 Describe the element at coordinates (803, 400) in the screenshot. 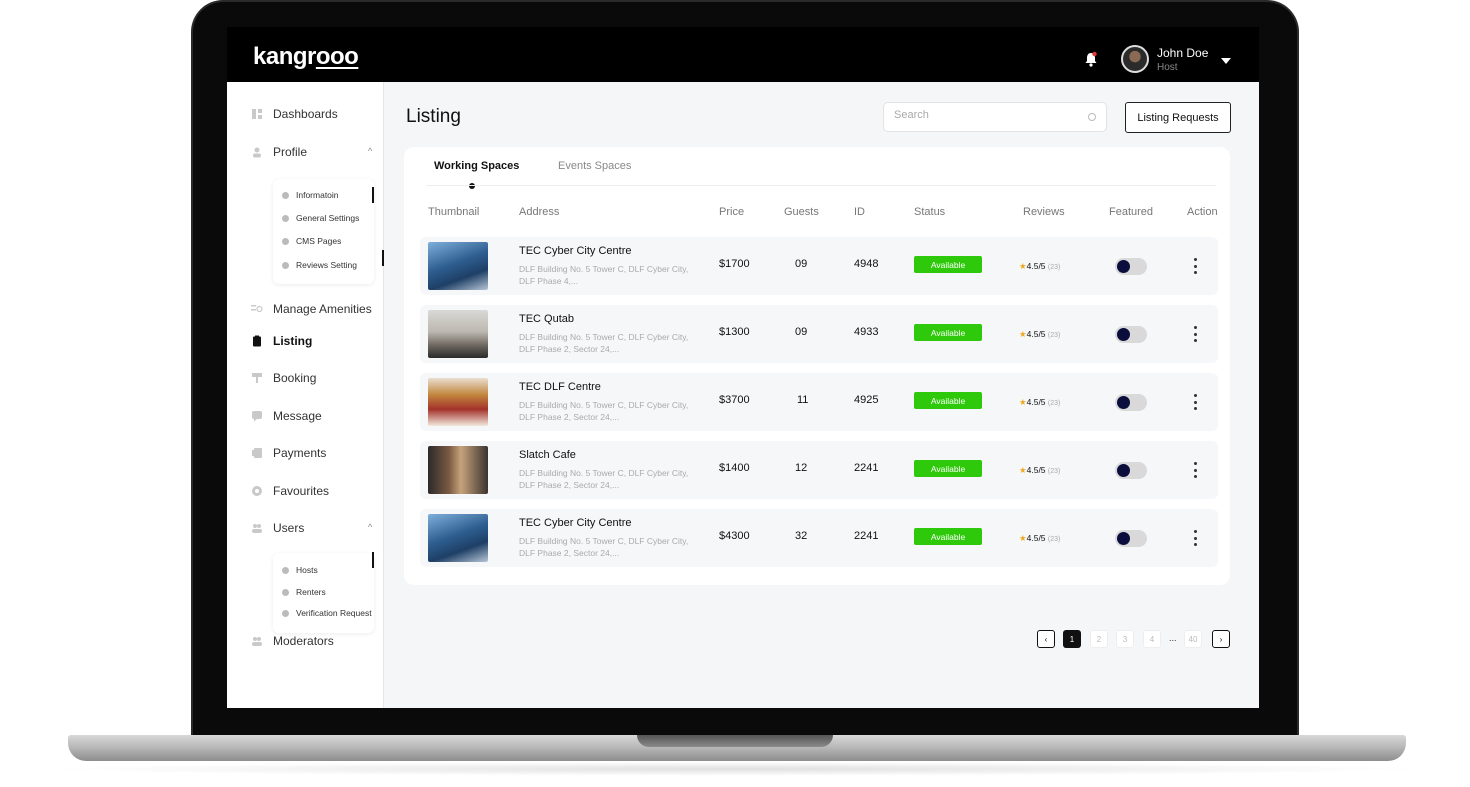

I see `listing-guests: 11` at that location.